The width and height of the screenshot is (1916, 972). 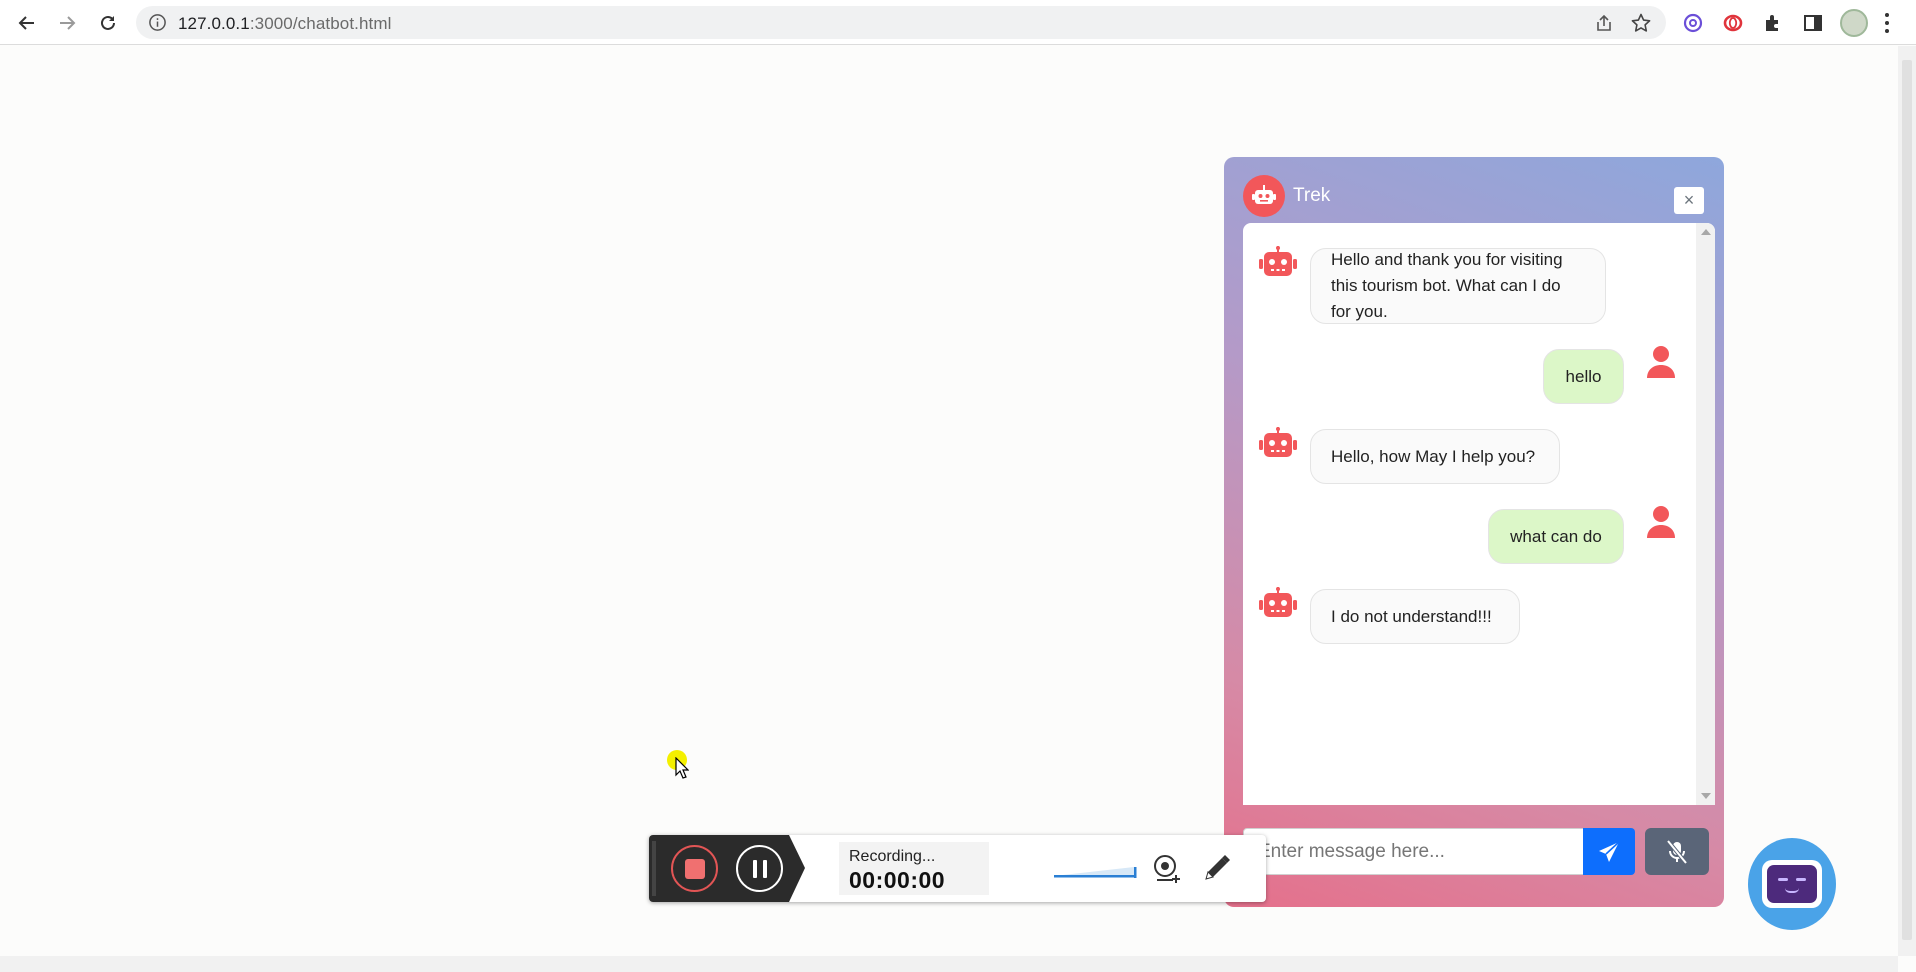 I want to click on stop-recording-button, so click(x=694, y=868).